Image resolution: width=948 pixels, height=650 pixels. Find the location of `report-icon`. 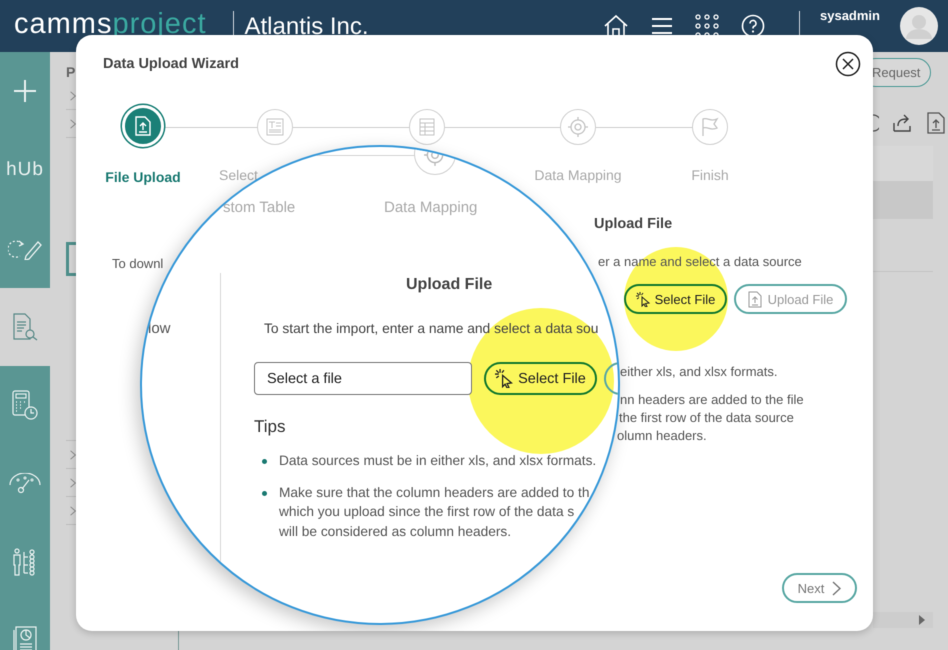

report-icon is located at coordinates (25, 638).